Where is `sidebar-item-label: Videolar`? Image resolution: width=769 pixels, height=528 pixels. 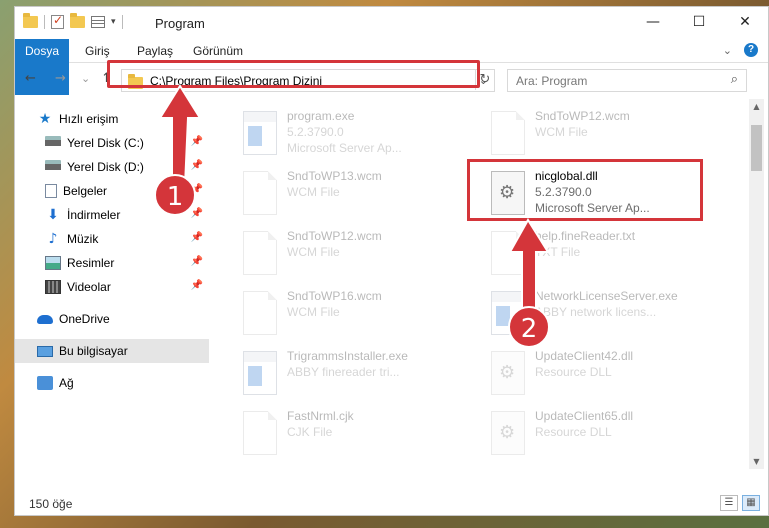 sidebar-item-label: Videolar is located at coordinates (89, 287).